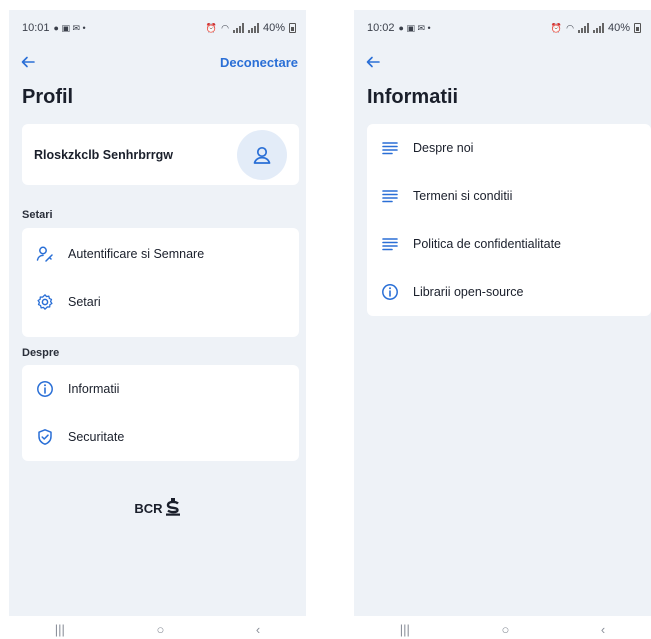  Describe the element at coordinates (509, 148) in the screenshot. I see `menu-item-despre-noi: Despre noi` at that location.